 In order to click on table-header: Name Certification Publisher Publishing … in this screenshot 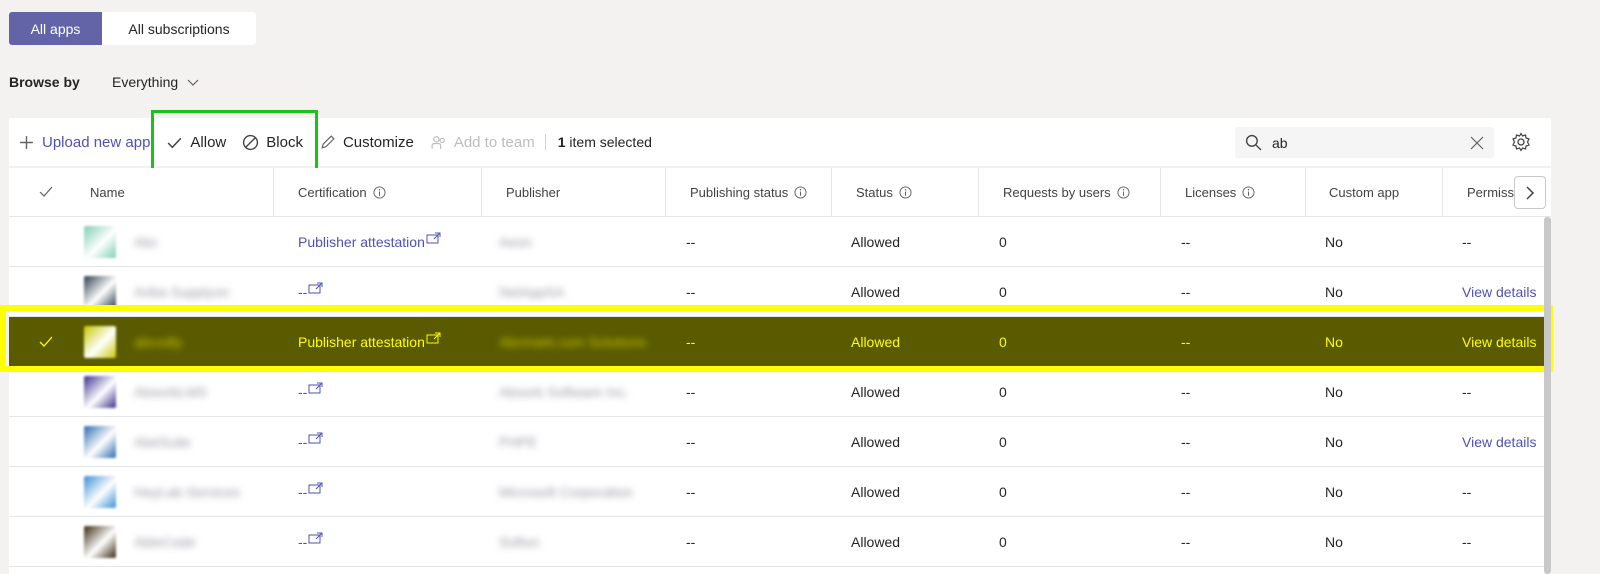, I will do `click(780, 192)`.